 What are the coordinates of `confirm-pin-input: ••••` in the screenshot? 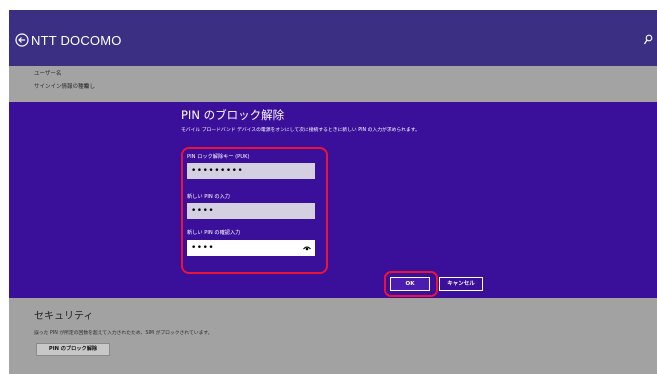 It's located at (251, 248).